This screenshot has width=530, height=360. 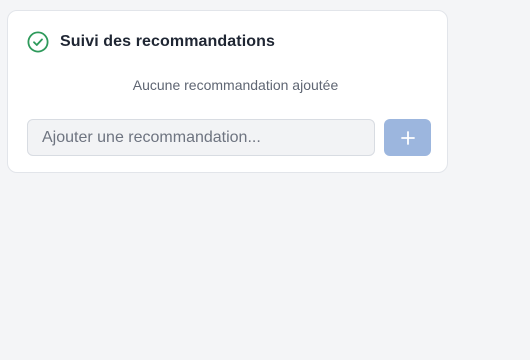 What do you see at coordinates (168, 41) in the screenshot?
I see `card-title: Suivi des recommandations` at bounding box center [168, 41].